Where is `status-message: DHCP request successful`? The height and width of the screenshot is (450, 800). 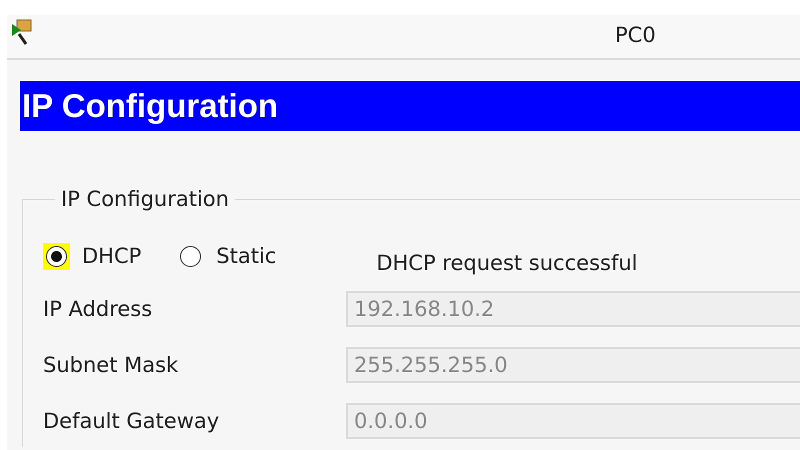 status-message: DHCP request successful is located at coordinates (507, 263).